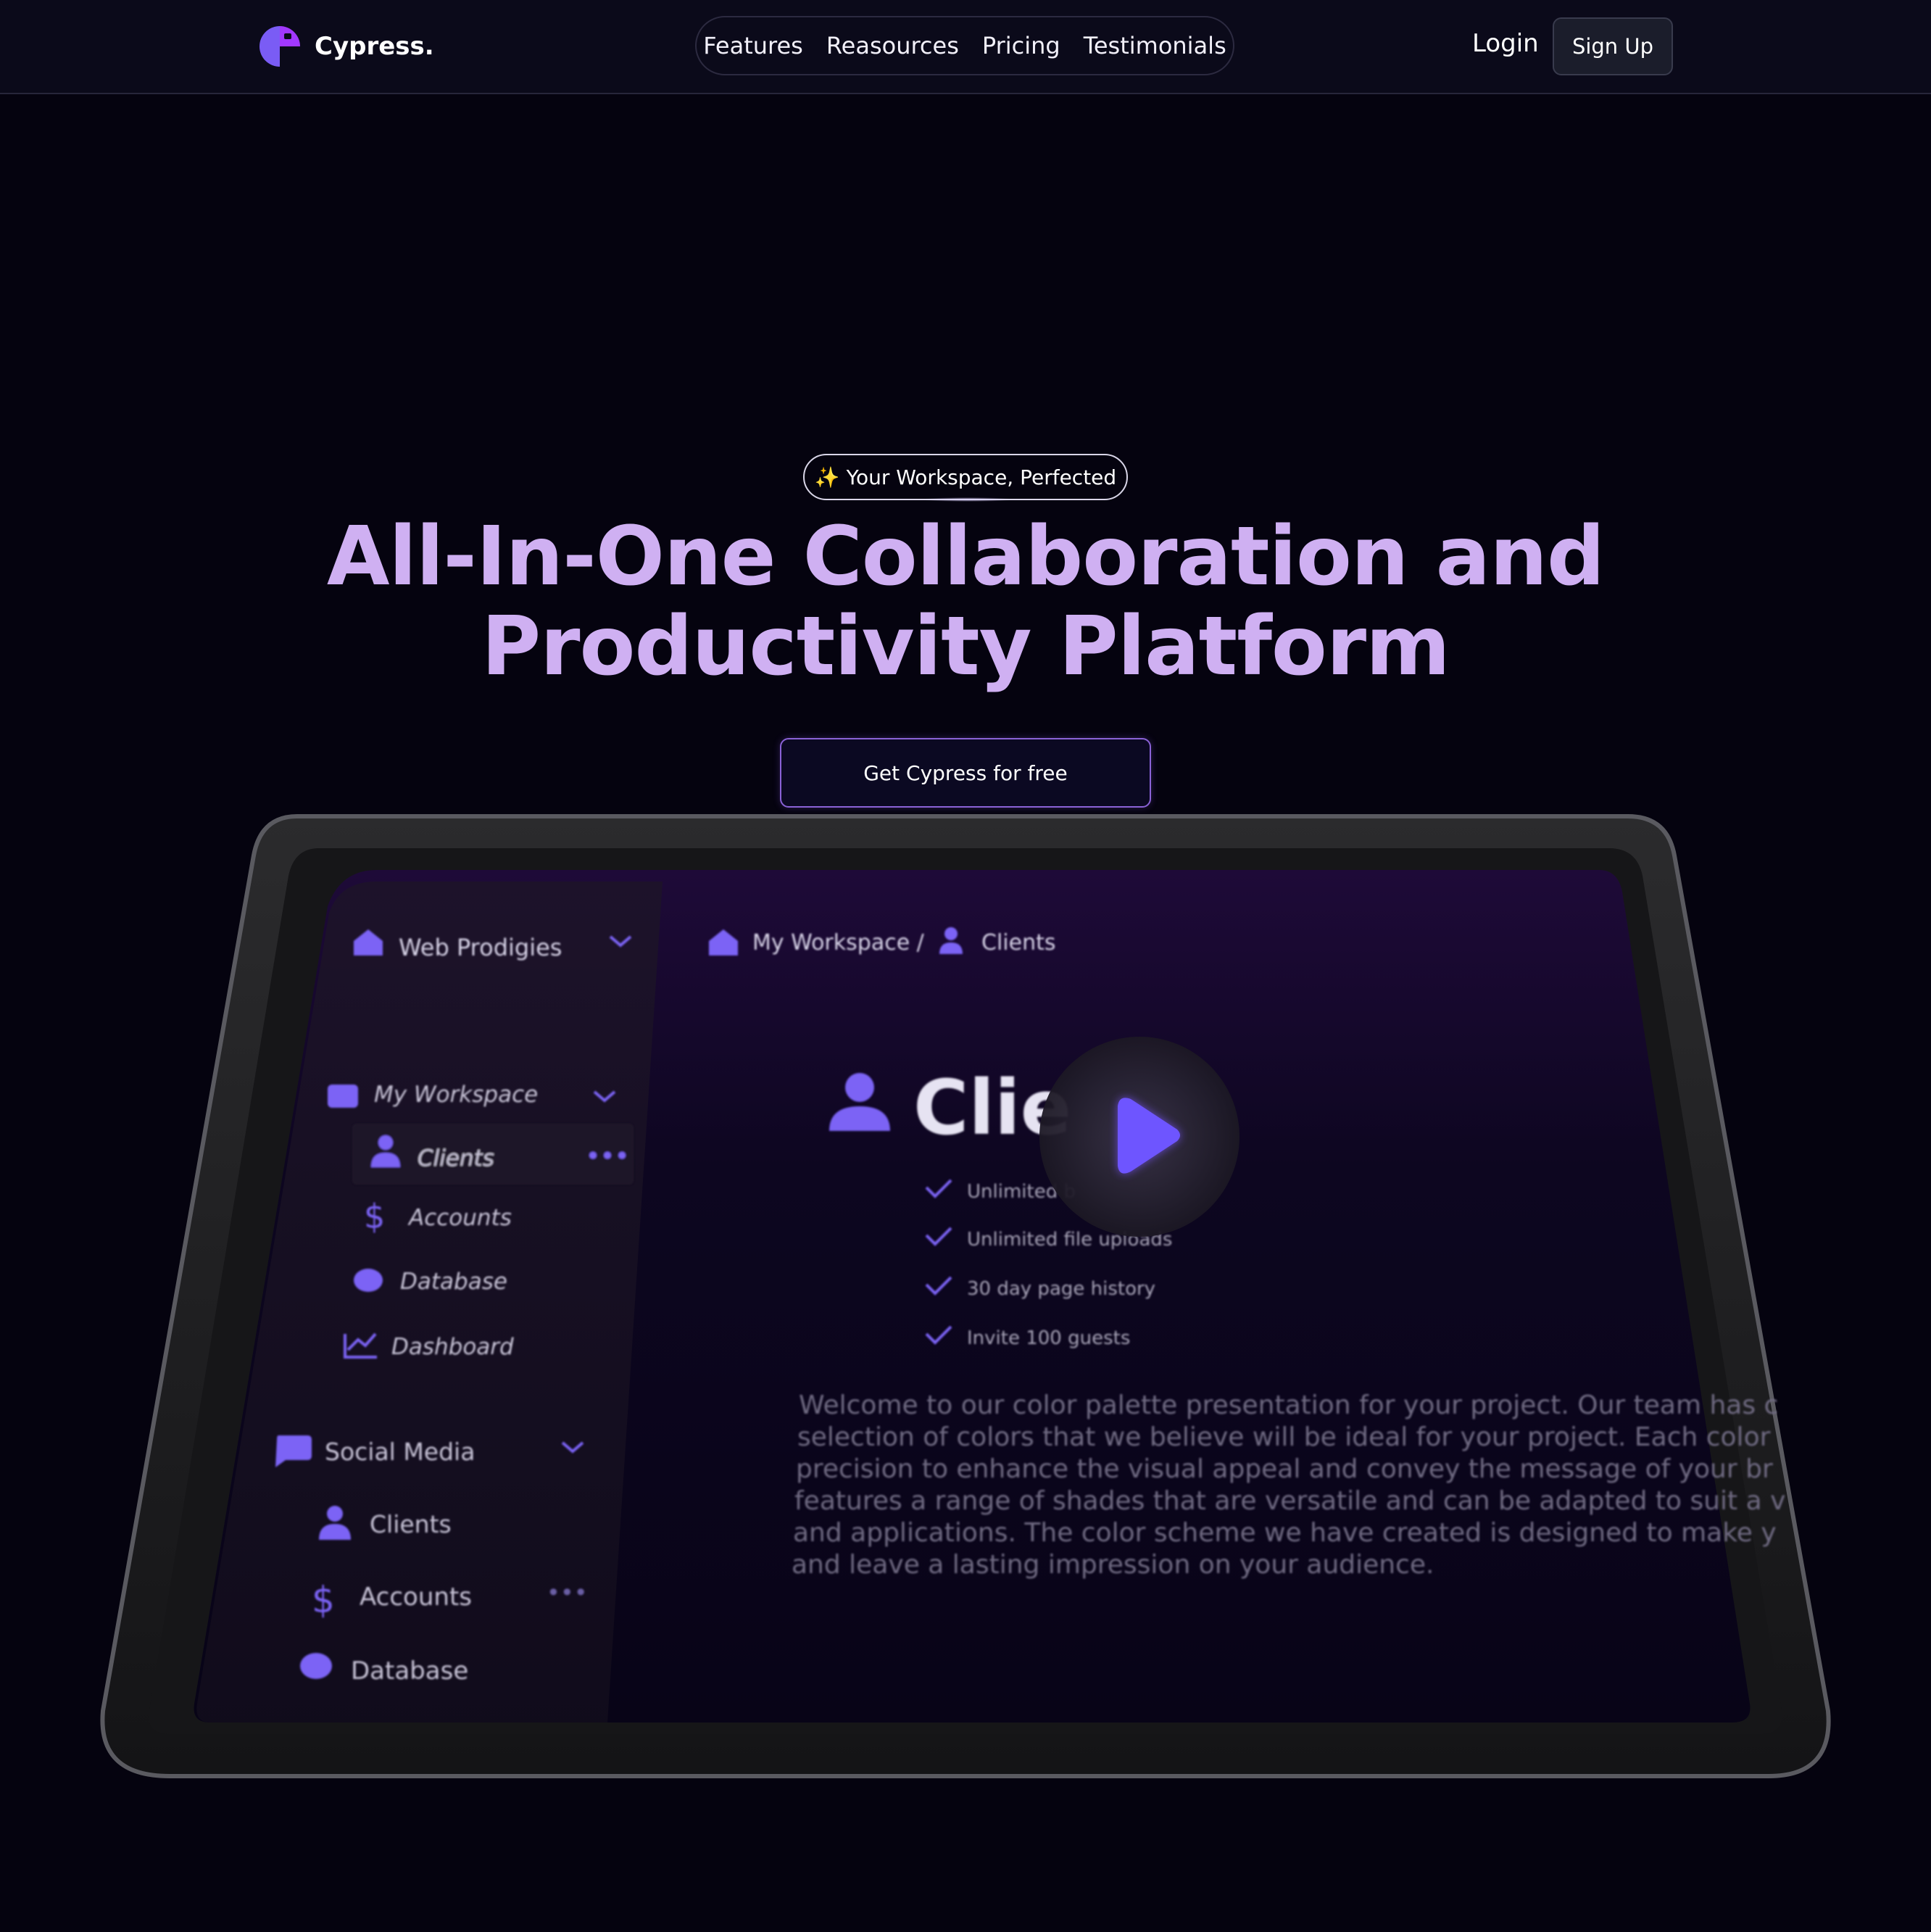  Describe the element at coordinates (966, 773) in the screenshot. I see `get-cypress-button: Get Cypress for free` at that location.